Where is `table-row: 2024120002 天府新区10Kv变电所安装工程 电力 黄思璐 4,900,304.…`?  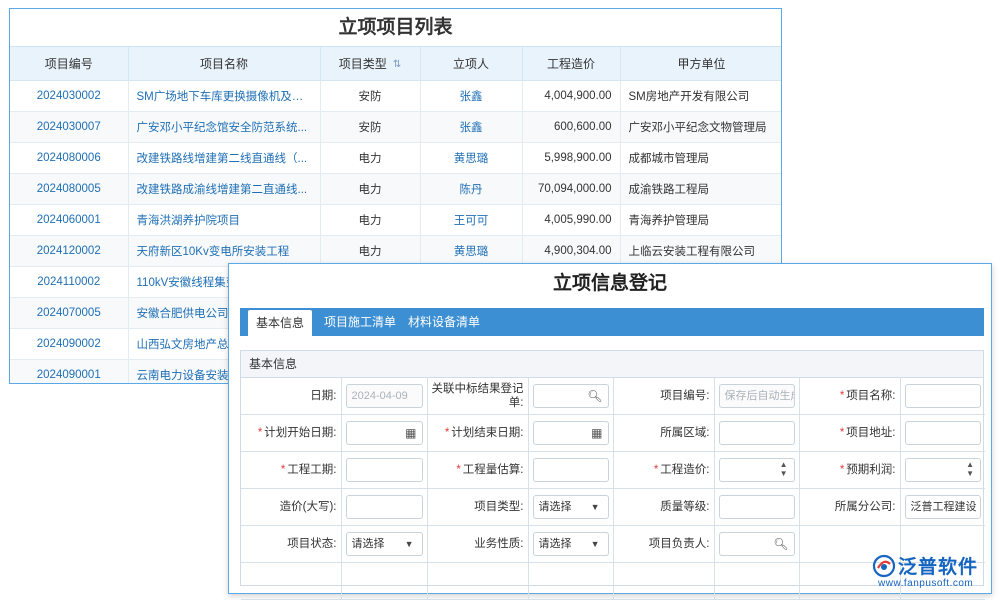 table-row: 2024120002 天府新区10Kv变电所安装工程 电力 黄思璐 4,900,304.… is located at coordinates (395, 251).